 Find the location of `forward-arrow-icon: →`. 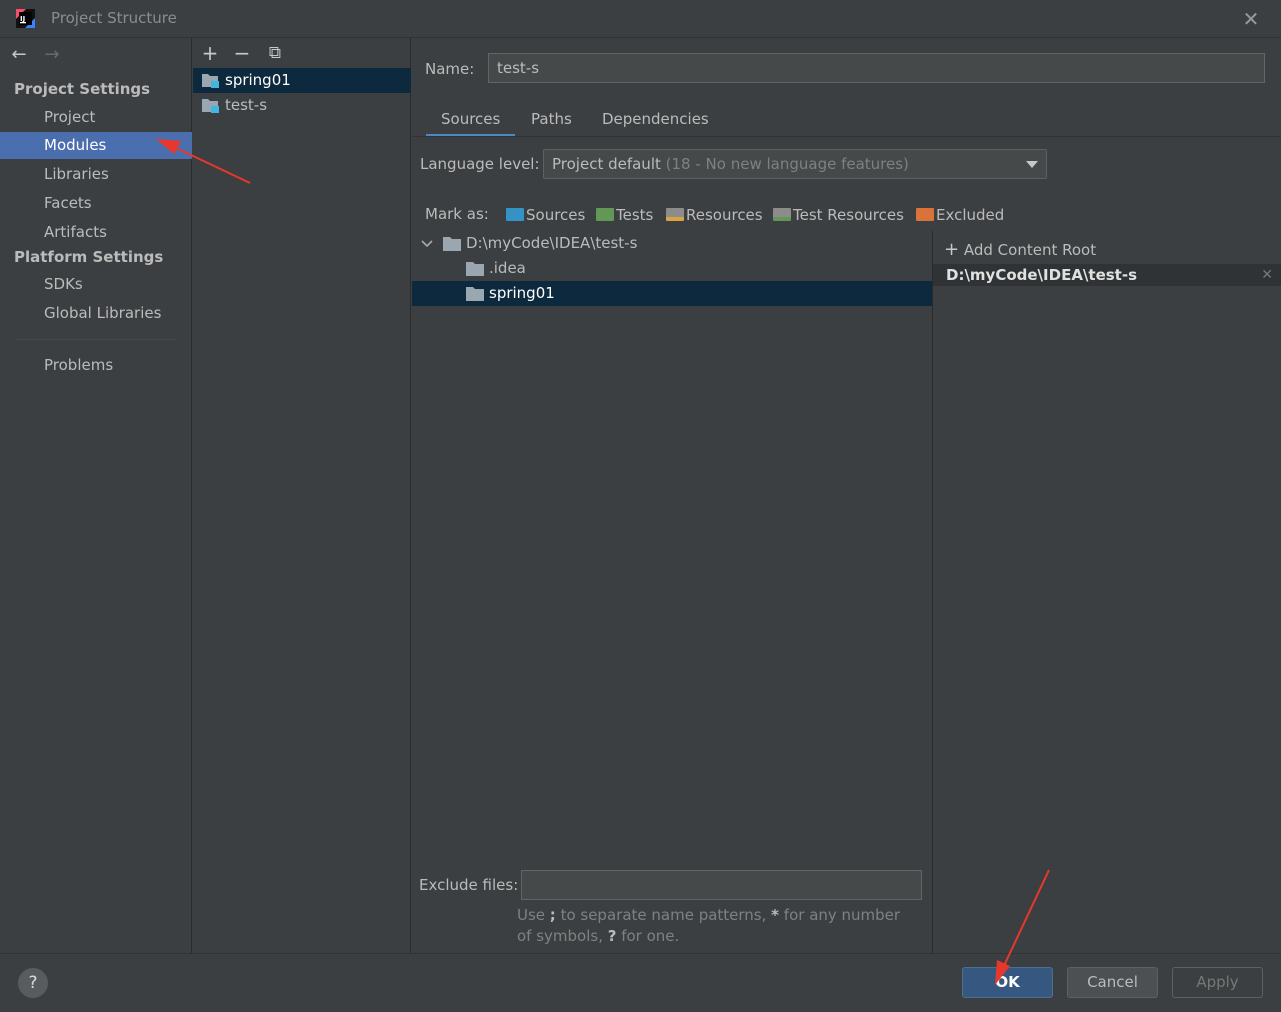

forward-arrow-icon: → is located at coordinates (52, 55).